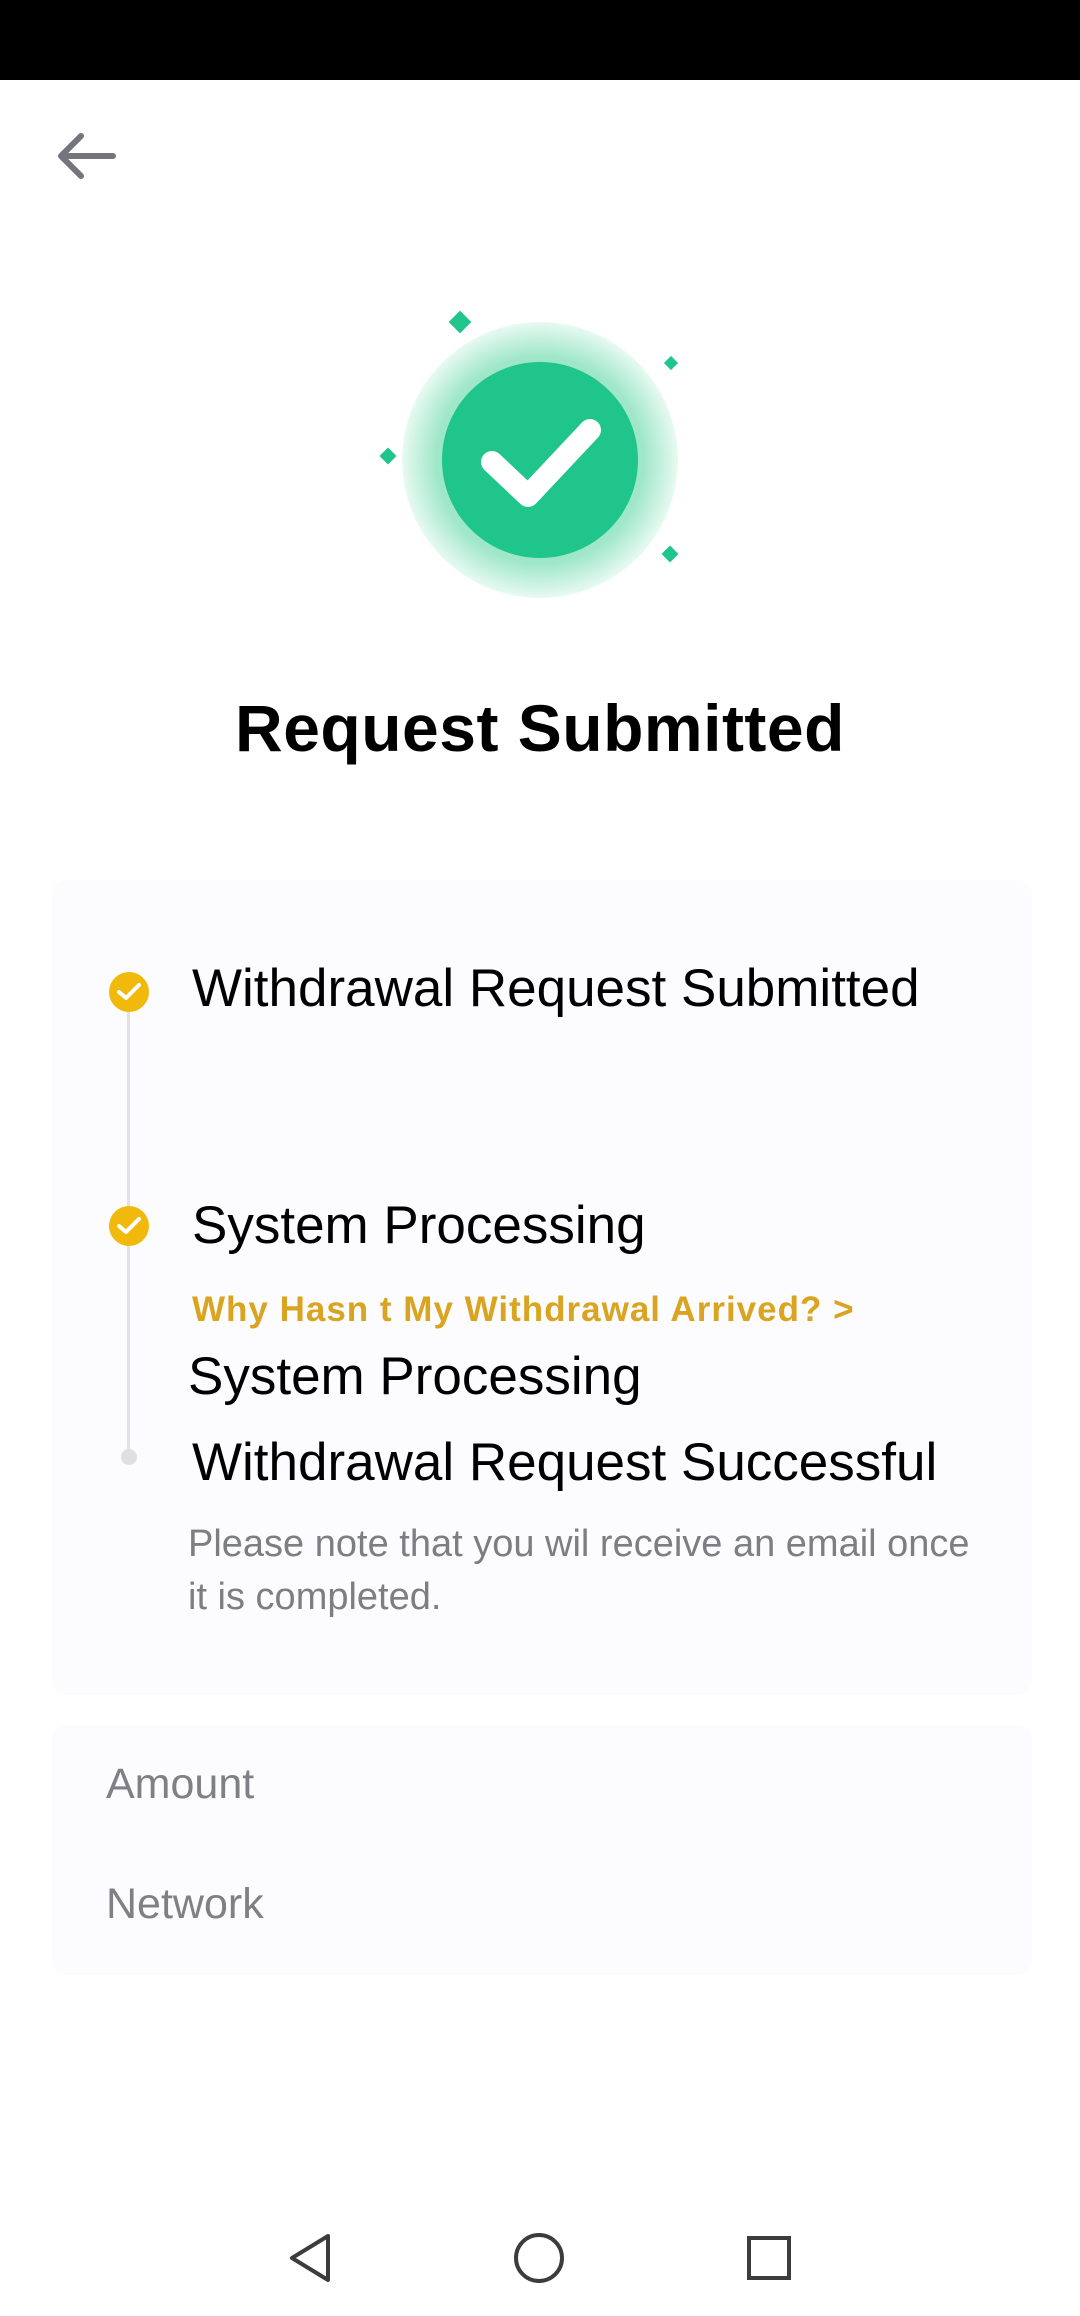  I want to click on nav-home-button, so click(539, 2258).